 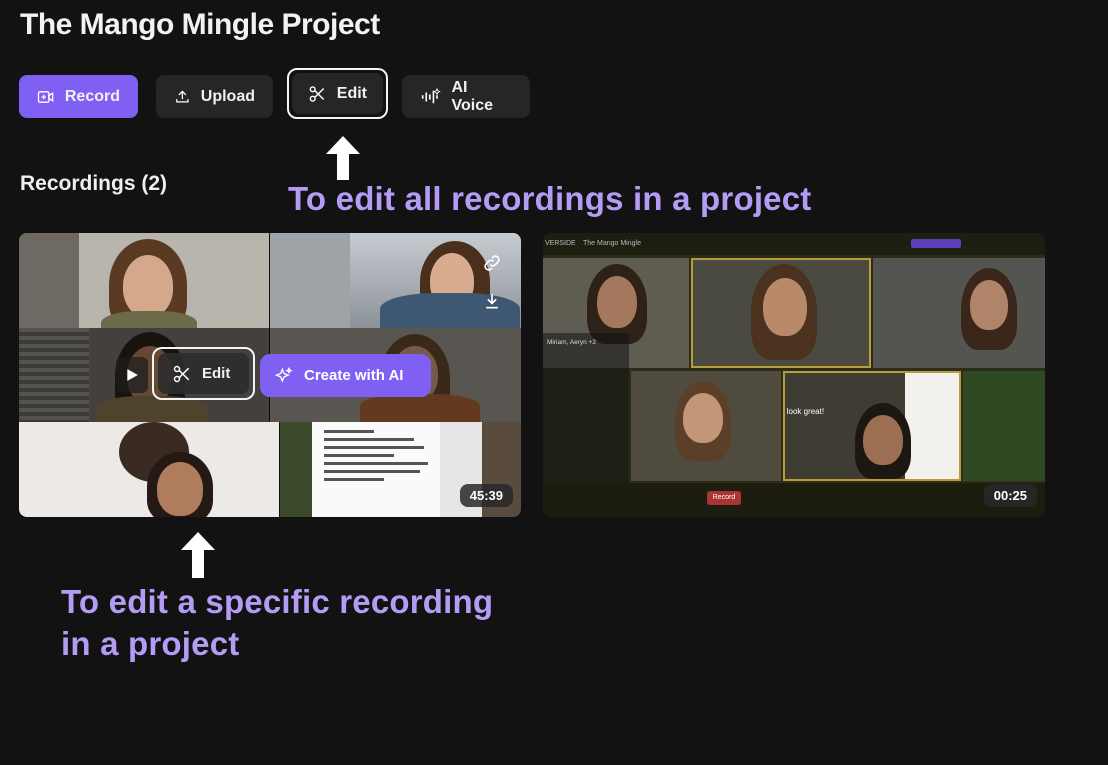 I want to click on upload-icon, so click(x=182, y=96).